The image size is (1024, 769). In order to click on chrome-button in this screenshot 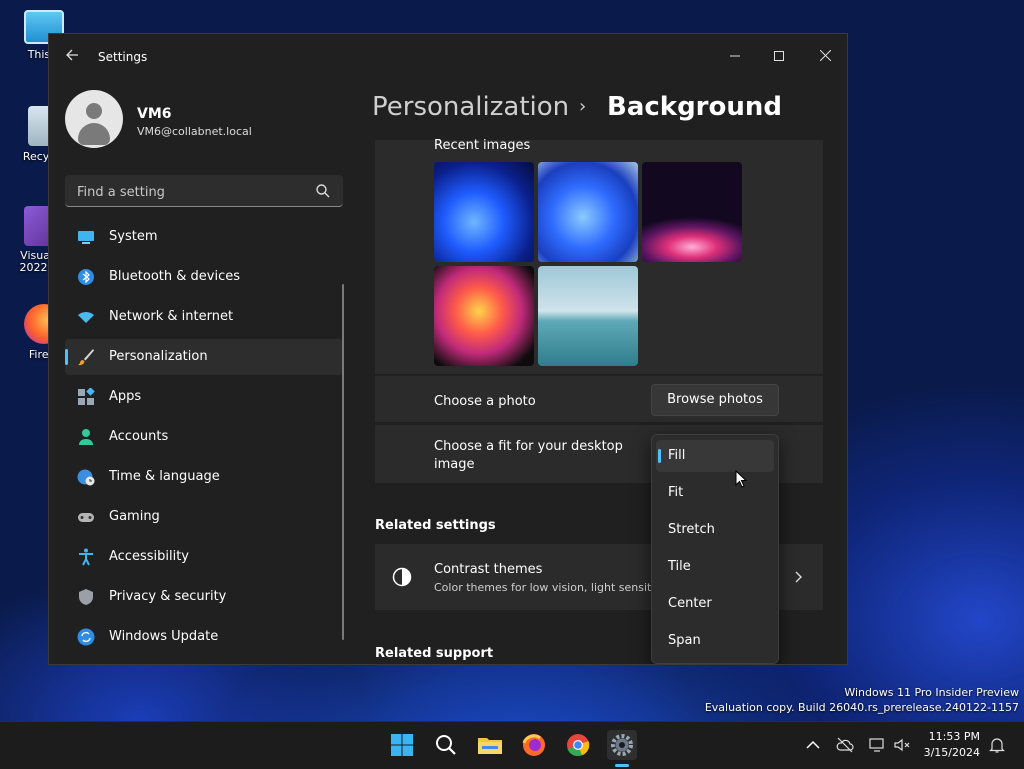, I will do `click(578, 745)`.